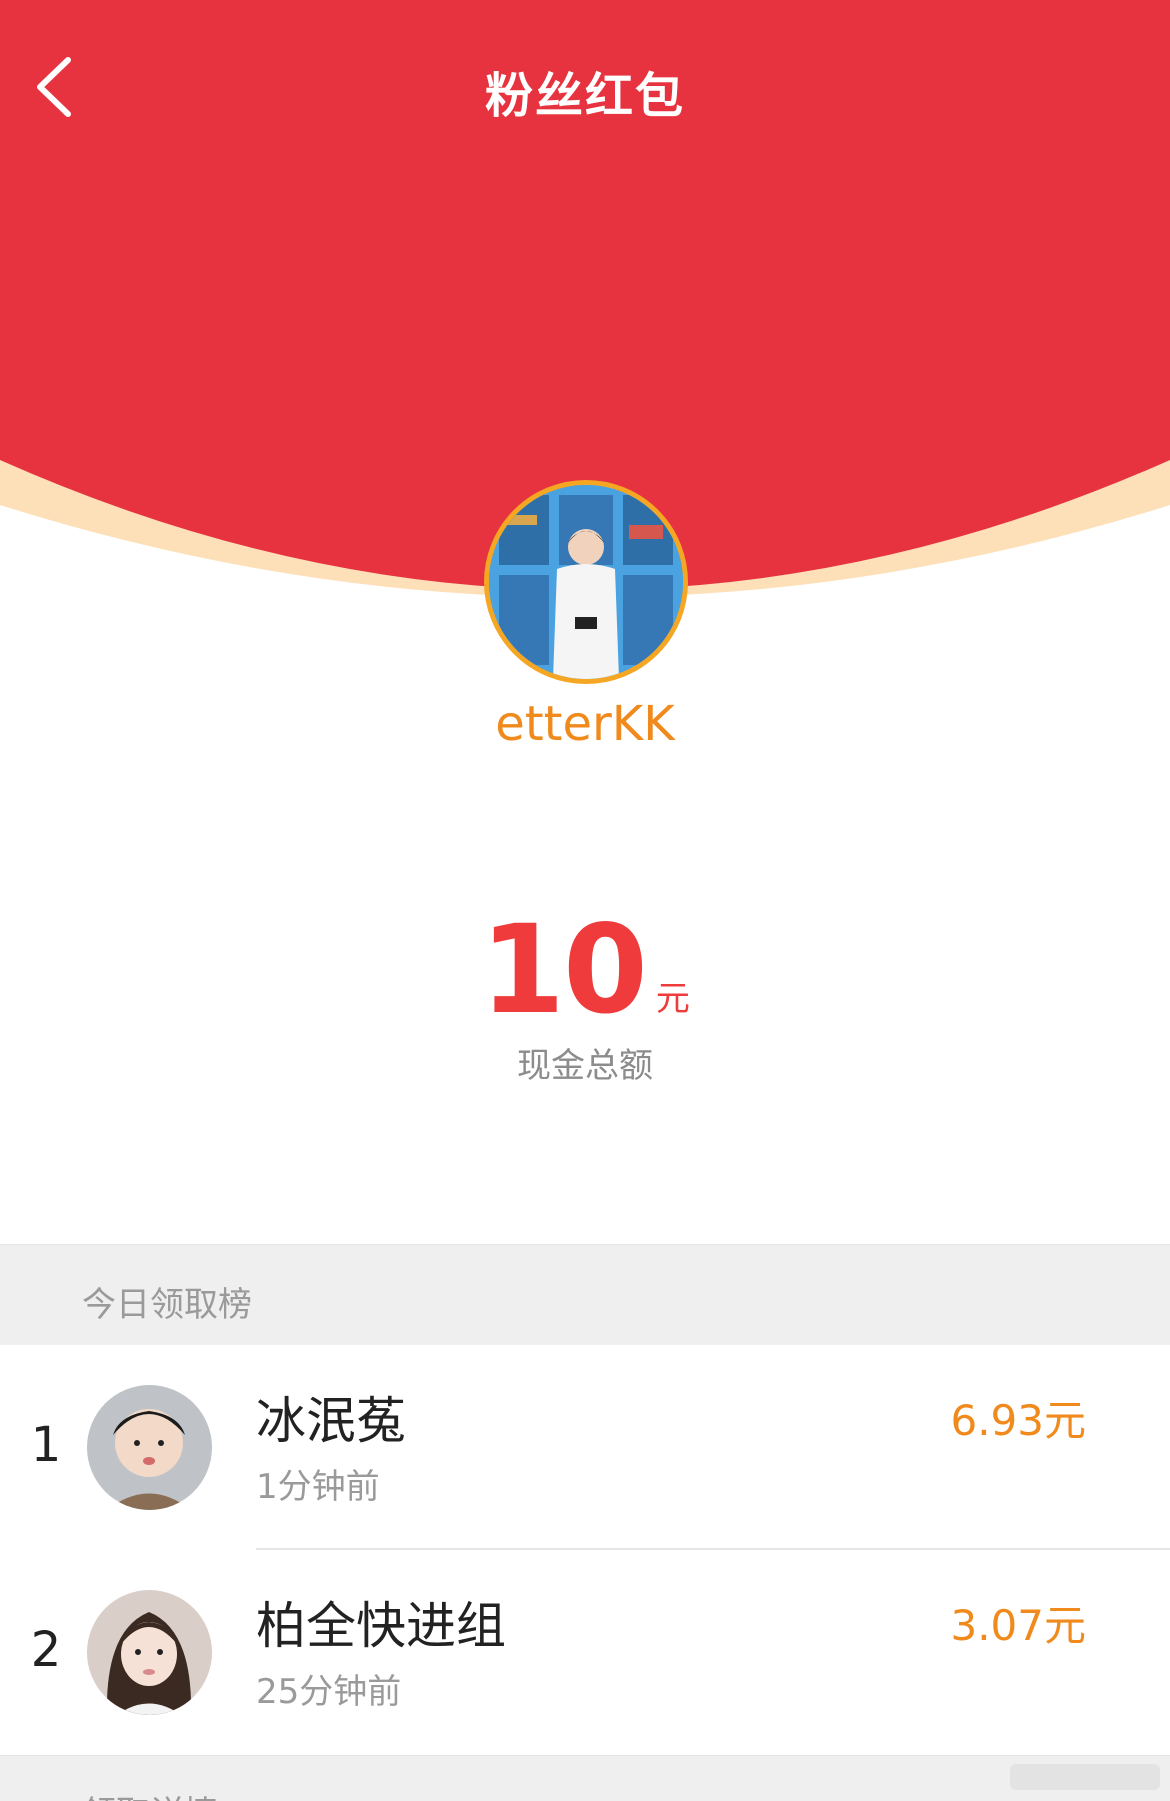  Describe the element at coordinates (331, 1421) in the screenshot. I see `row-name: 冰泯菟` at that location.